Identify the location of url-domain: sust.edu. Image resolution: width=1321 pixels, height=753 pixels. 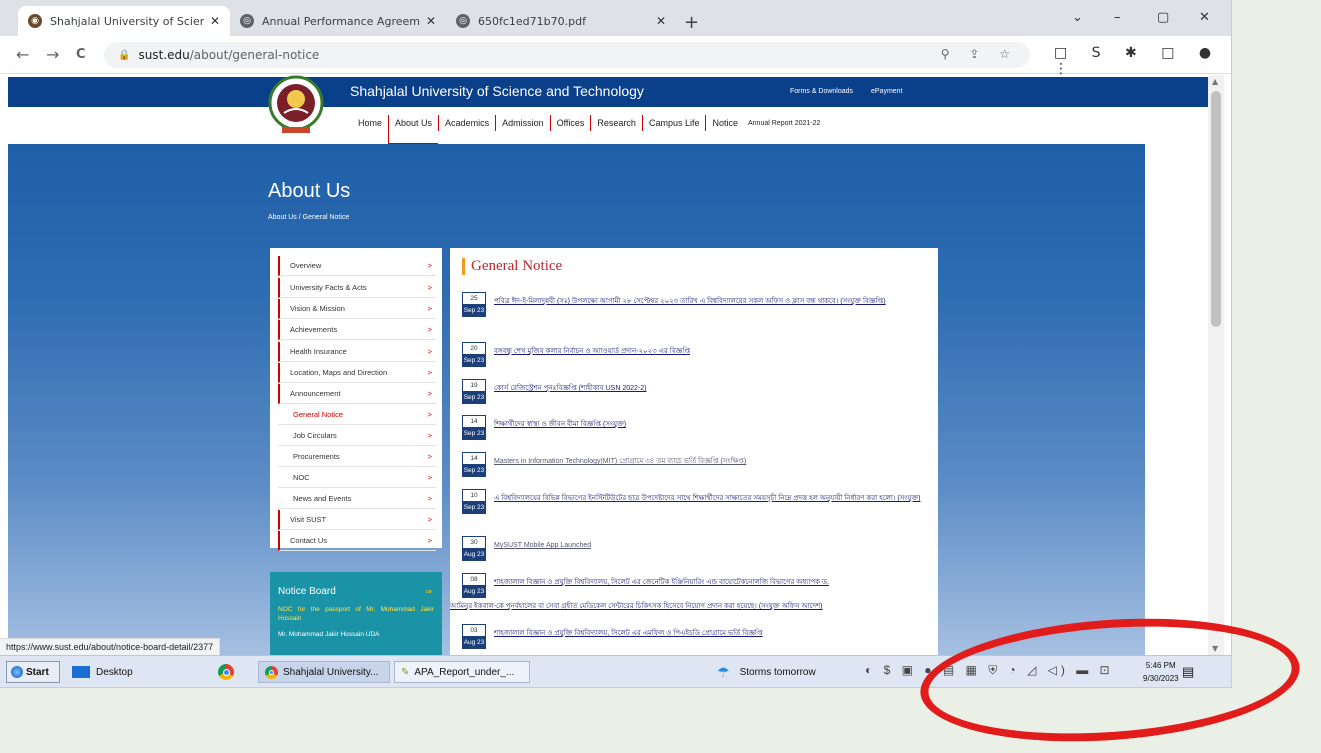
(164, 55).